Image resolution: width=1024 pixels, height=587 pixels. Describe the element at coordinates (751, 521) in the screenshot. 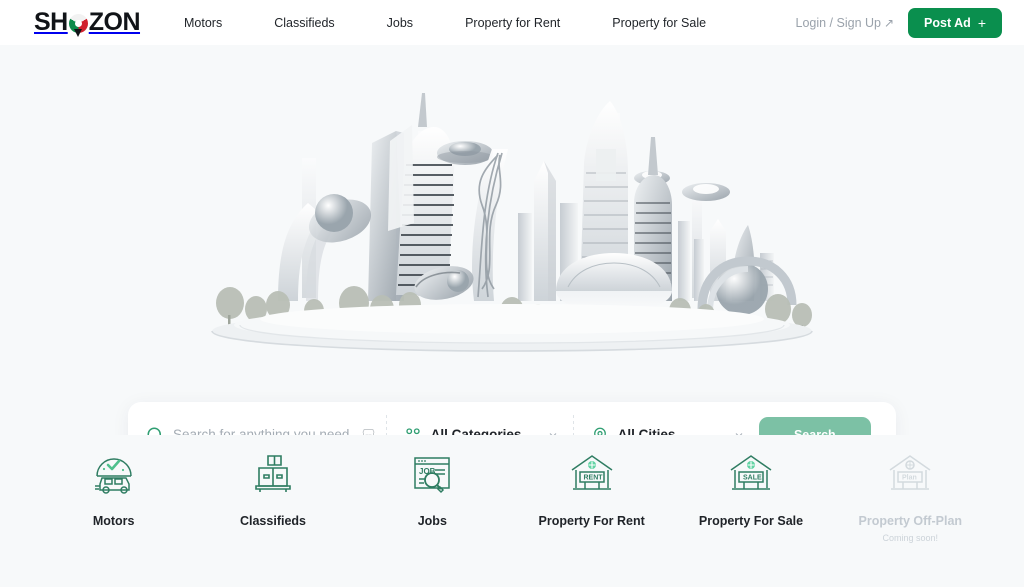

I see `category-label: Property For Sale` at that location.